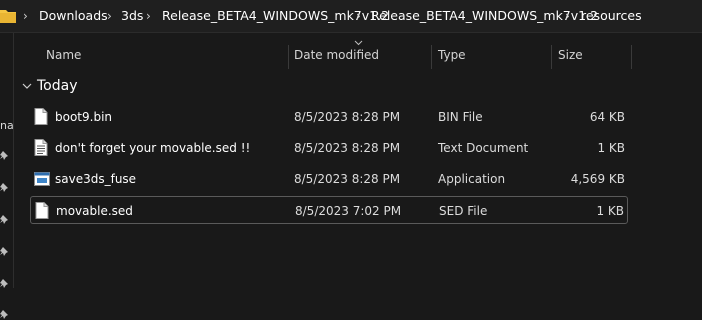 The width and height of the screenshot is (702, 320). What do you see at coordinates (484, 15) in the screenshot?
I see `breadcrumb-release-subfolder: Release_BETA4_WINDOWS_mk7v1.2` at bounding box center [484, 15].